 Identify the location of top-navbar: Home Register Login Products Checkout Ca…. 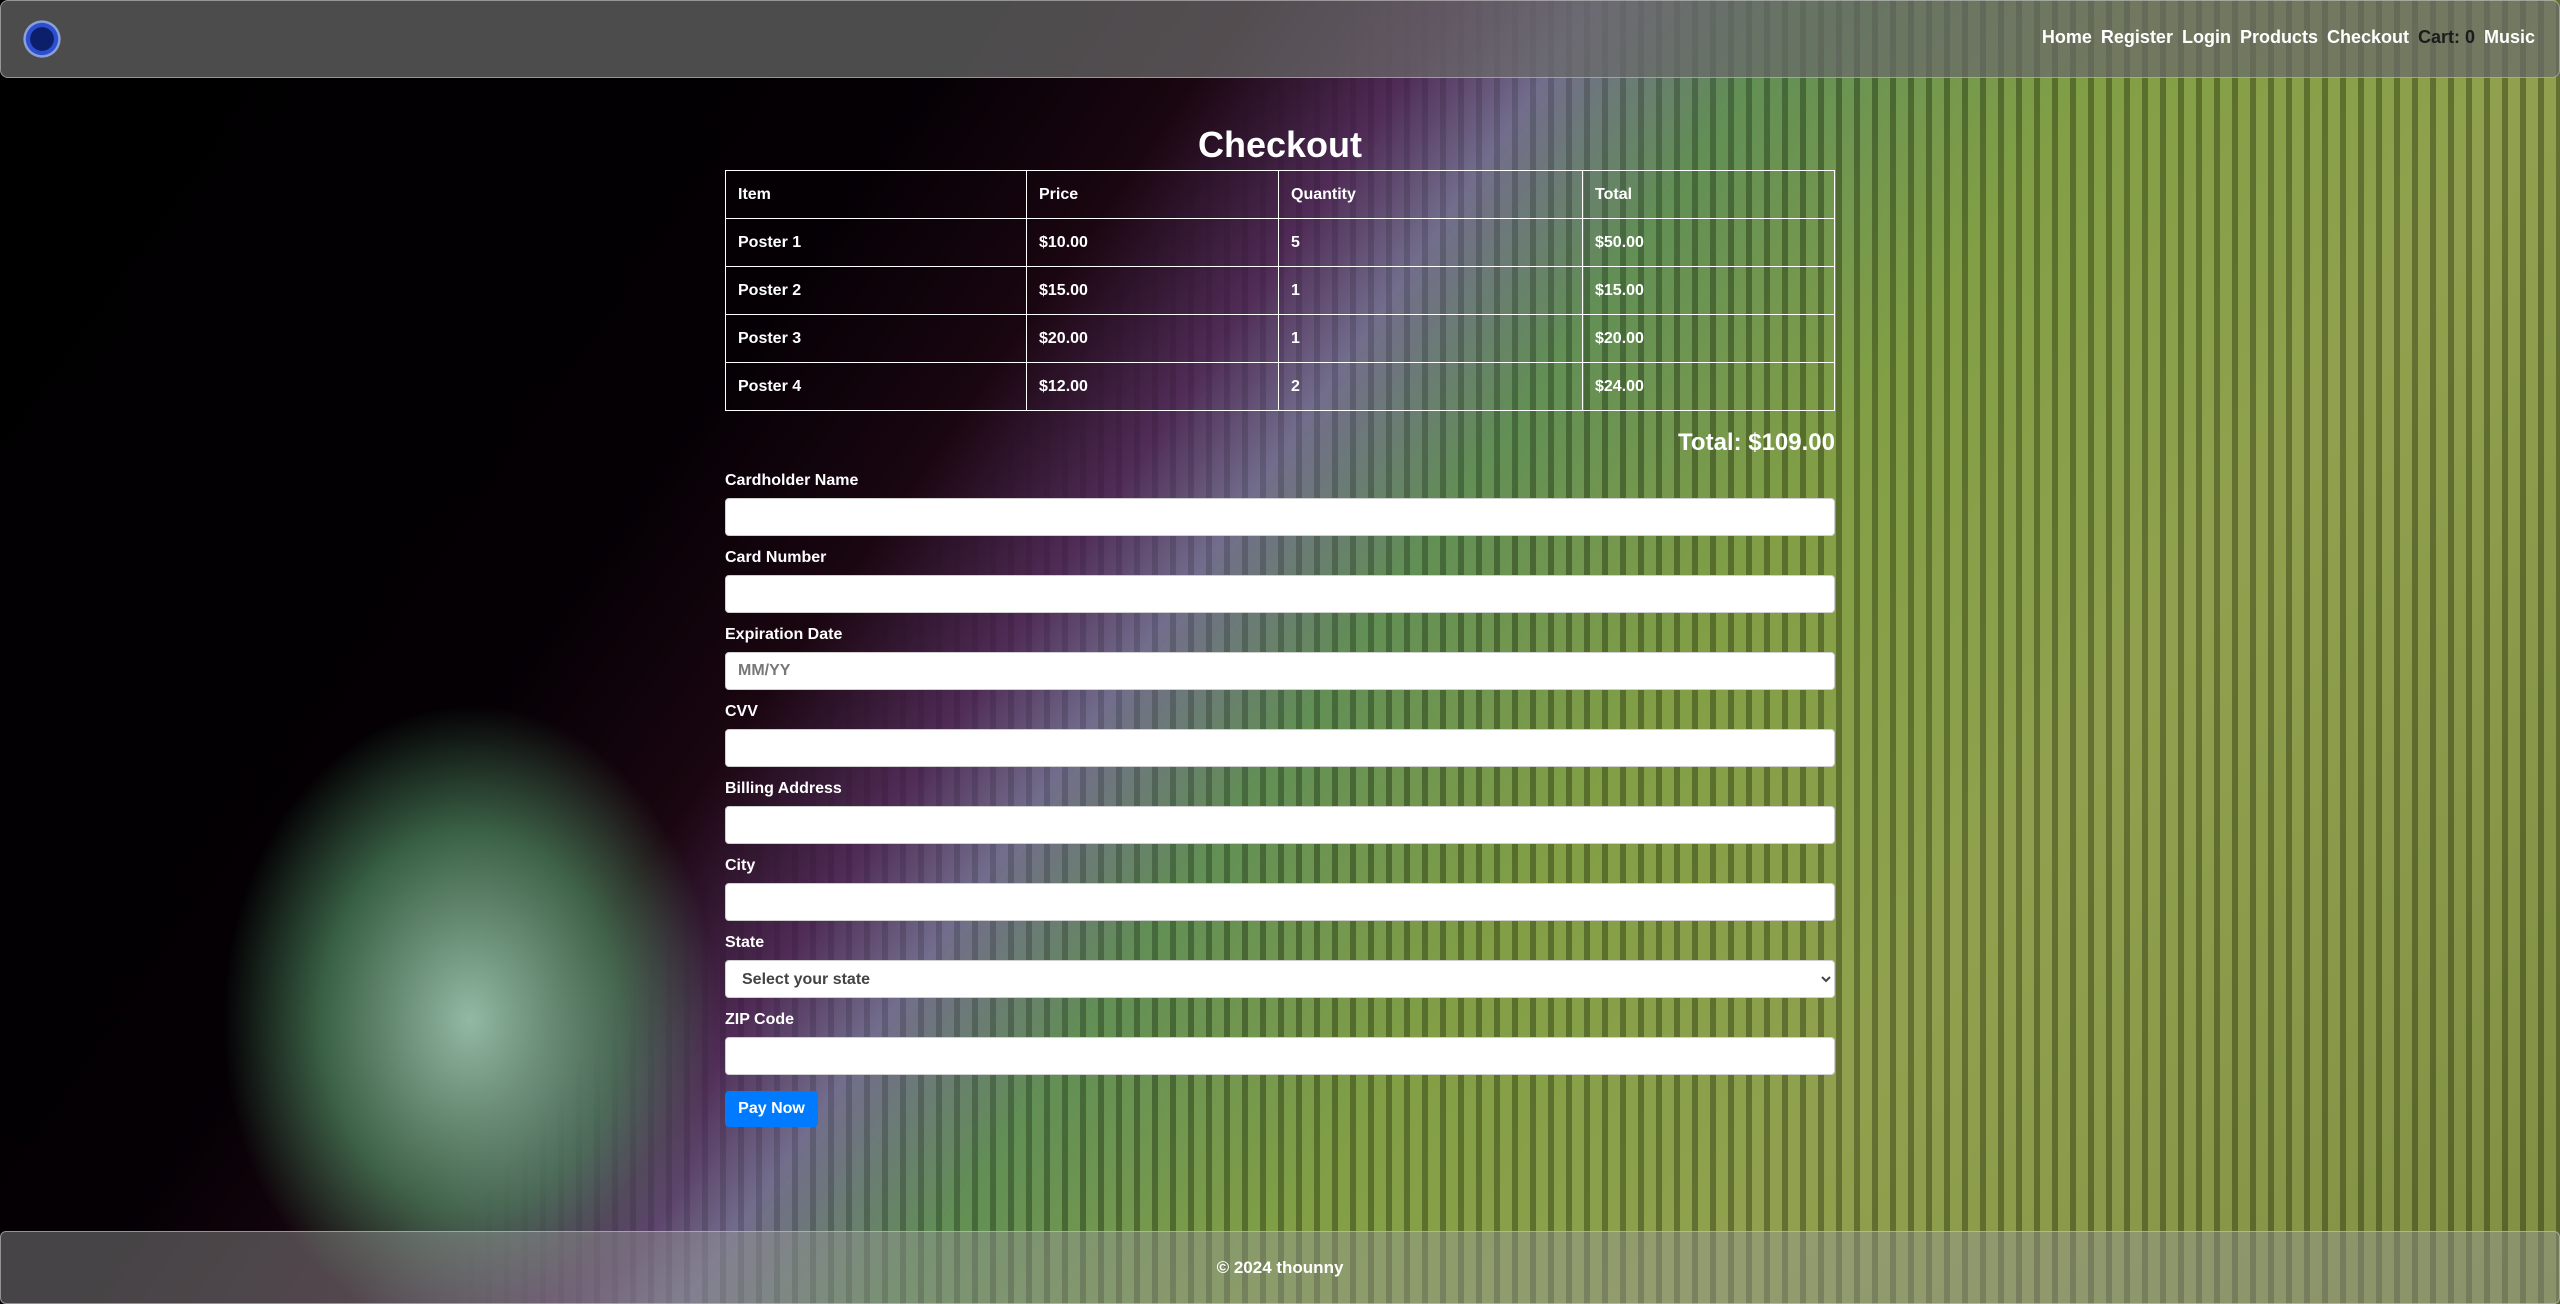
(1280, 39).